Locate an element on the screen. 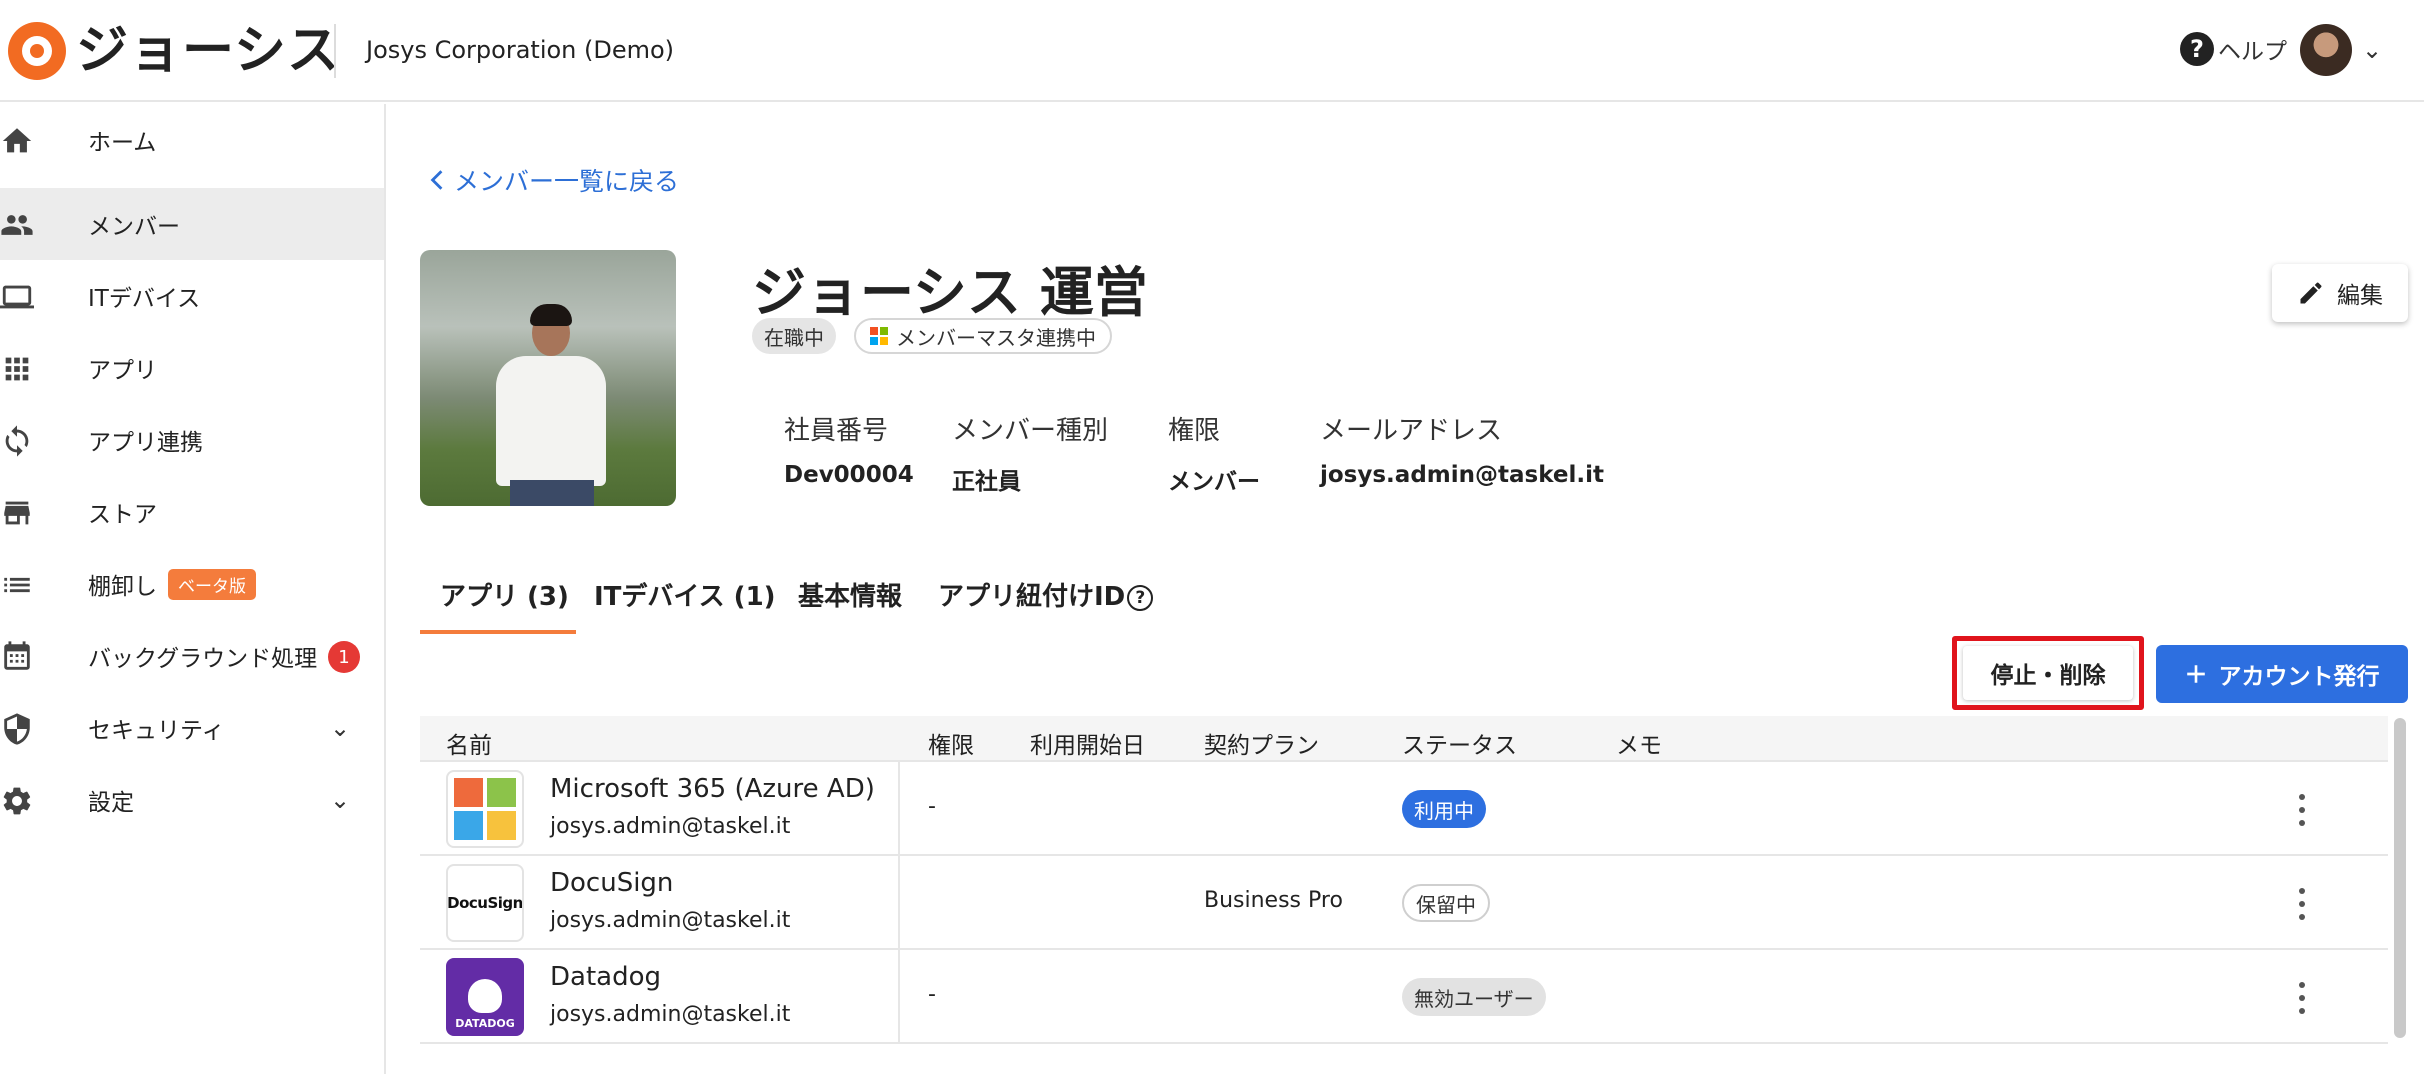 This screenshot has width=2424, height=1074. datadog-logo-icon: DATADOG is located at coordinates (485, 997).